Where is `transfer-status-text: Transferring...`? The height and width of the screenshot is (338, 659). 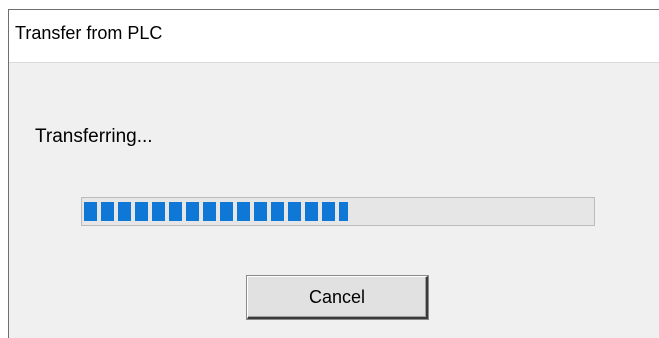 transfer-status-text: Transferring... is located at coordinates (94, 136).